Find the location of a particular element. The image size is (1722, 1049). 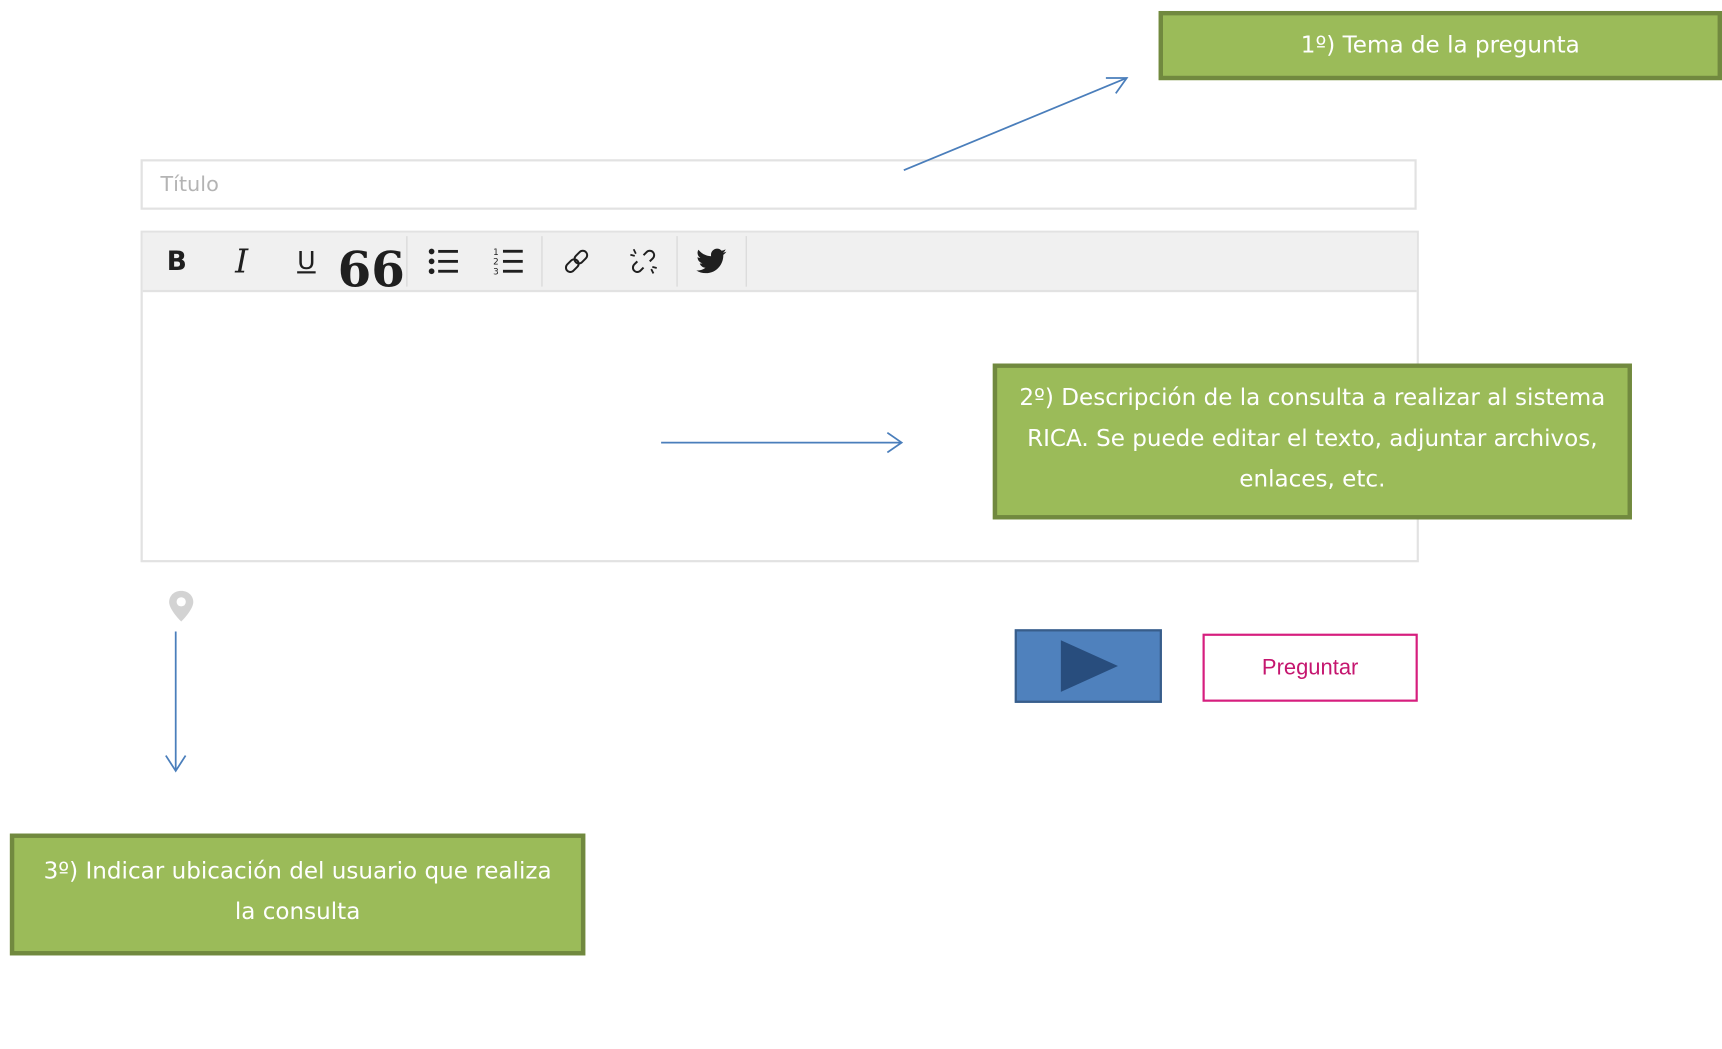

bold-button: B is located at coordinates (177, 261).